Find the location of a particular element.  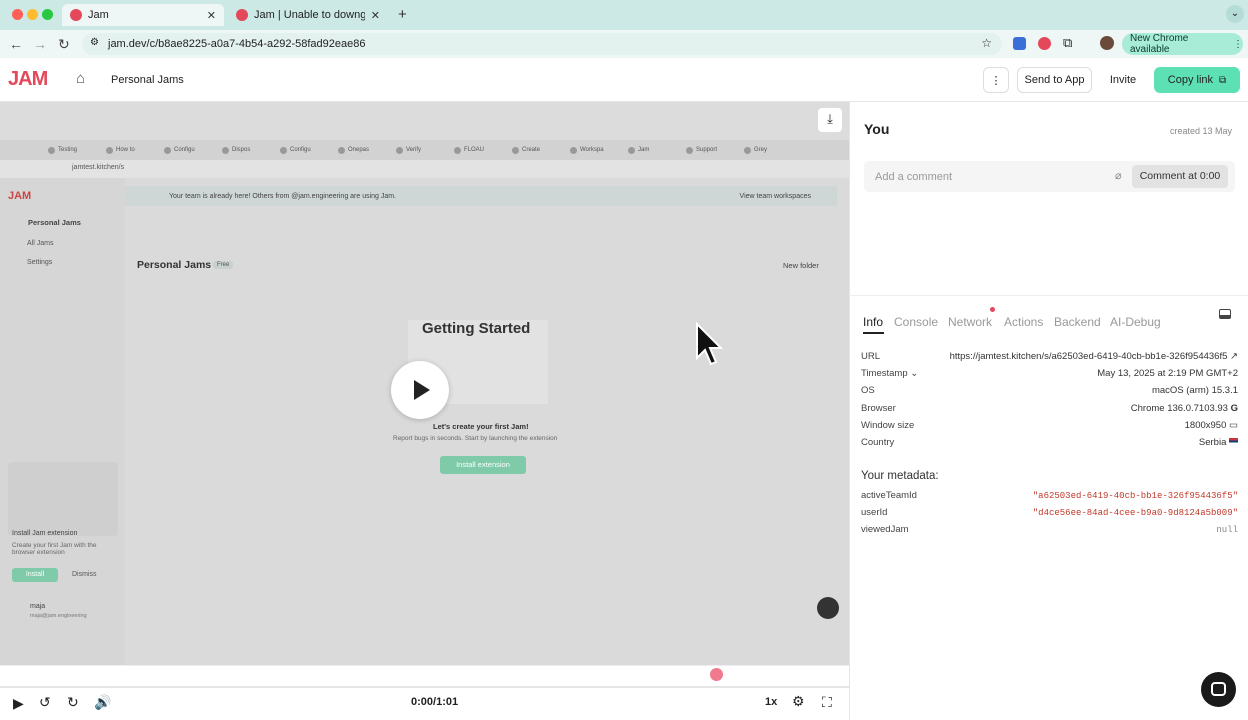

recorded-tab: Verify is located at coordinates (408, 150).